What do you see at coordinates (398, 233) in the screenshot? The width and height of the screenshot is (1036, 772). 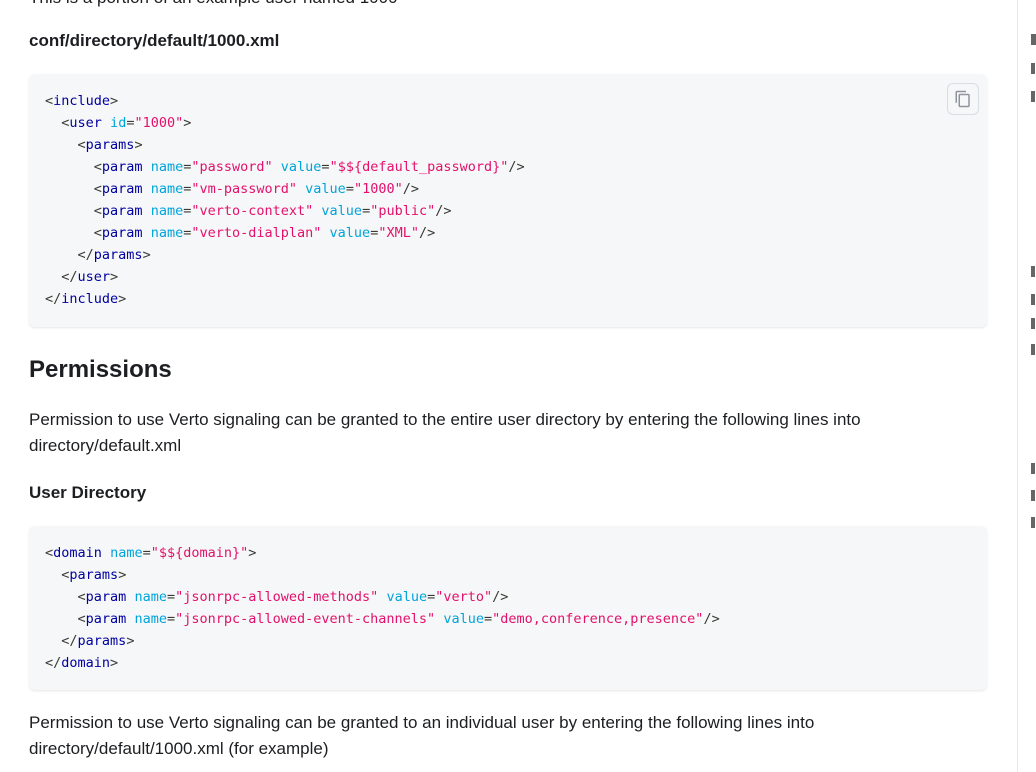 I see `code-token: "XML"` at bounding box center [398, 233].